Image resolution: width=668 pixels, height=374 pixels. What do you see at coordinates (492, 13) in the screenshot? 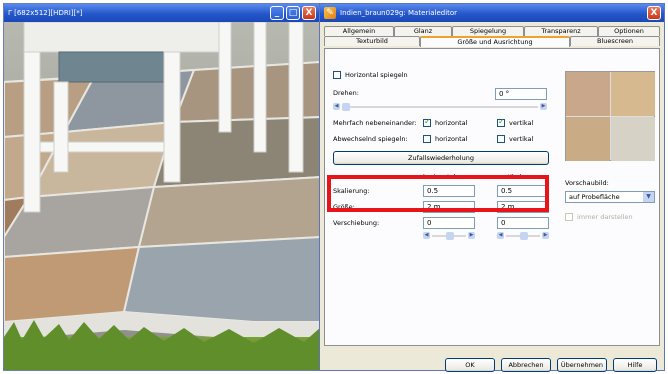
I see `dialog-titlebar: ✎ Indien_braun029g: Materialeditor X` at bounding box center [492, 13].